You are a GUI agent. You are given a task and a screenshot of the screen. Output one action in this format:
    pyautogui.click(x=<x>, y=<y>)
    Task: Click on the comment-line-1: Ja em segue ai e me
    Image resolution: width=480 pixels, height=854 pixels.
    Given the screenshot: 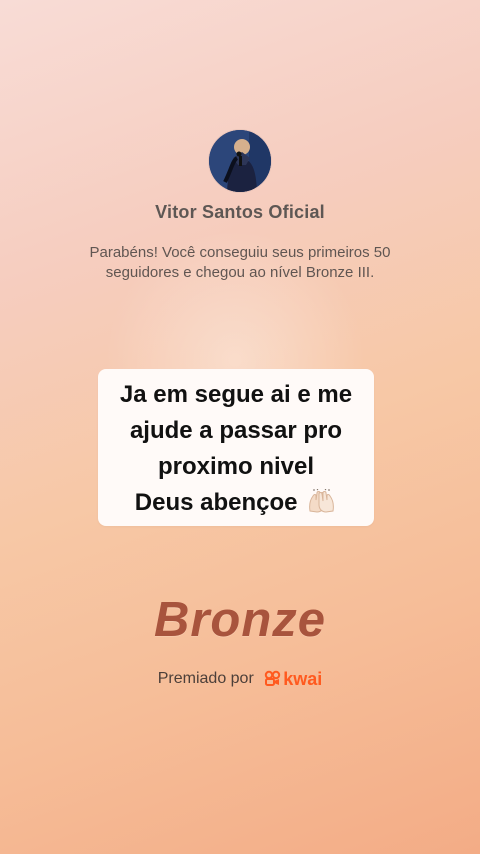 What is the action you would take?
    pyautogui.click(x=236, y=394)
    